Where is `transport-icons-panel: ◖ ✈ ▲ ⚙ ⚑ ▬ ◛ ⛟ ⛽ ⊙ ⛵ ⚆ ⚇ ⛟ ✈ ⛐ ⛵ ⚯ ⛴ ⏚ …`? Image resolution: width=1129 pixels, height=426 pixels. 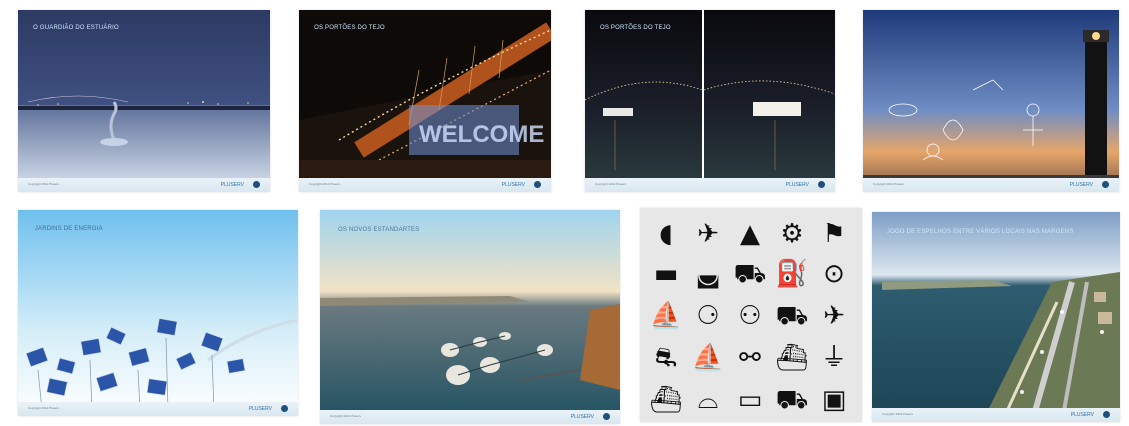 transport-icons-panel: ◖ ✈ ▲ ⚙ ⚑ ▬ ◛ ⛟ ⛽ ⊙ ⛵ ⚆ ⚇ ⛟ ✈ ⛐ ⛵ ⚯ ⛴ ⏚ … is located at coordinates (751, 315).